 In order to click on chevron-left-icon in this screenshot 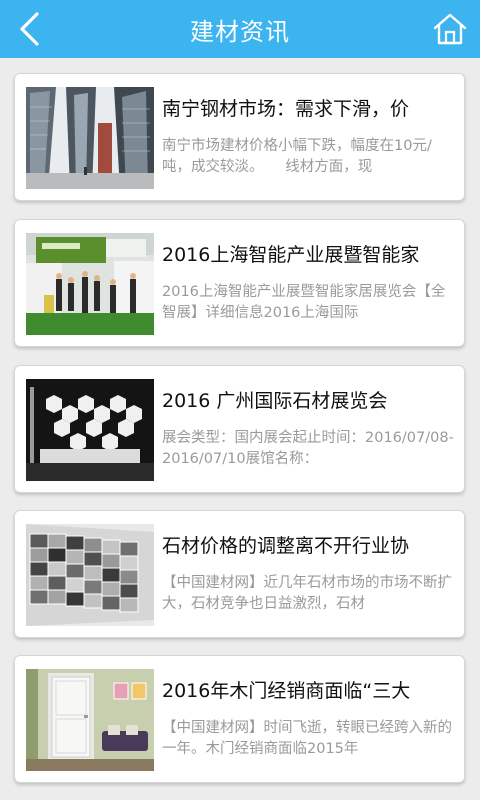, I will do `click(29, 29)`.